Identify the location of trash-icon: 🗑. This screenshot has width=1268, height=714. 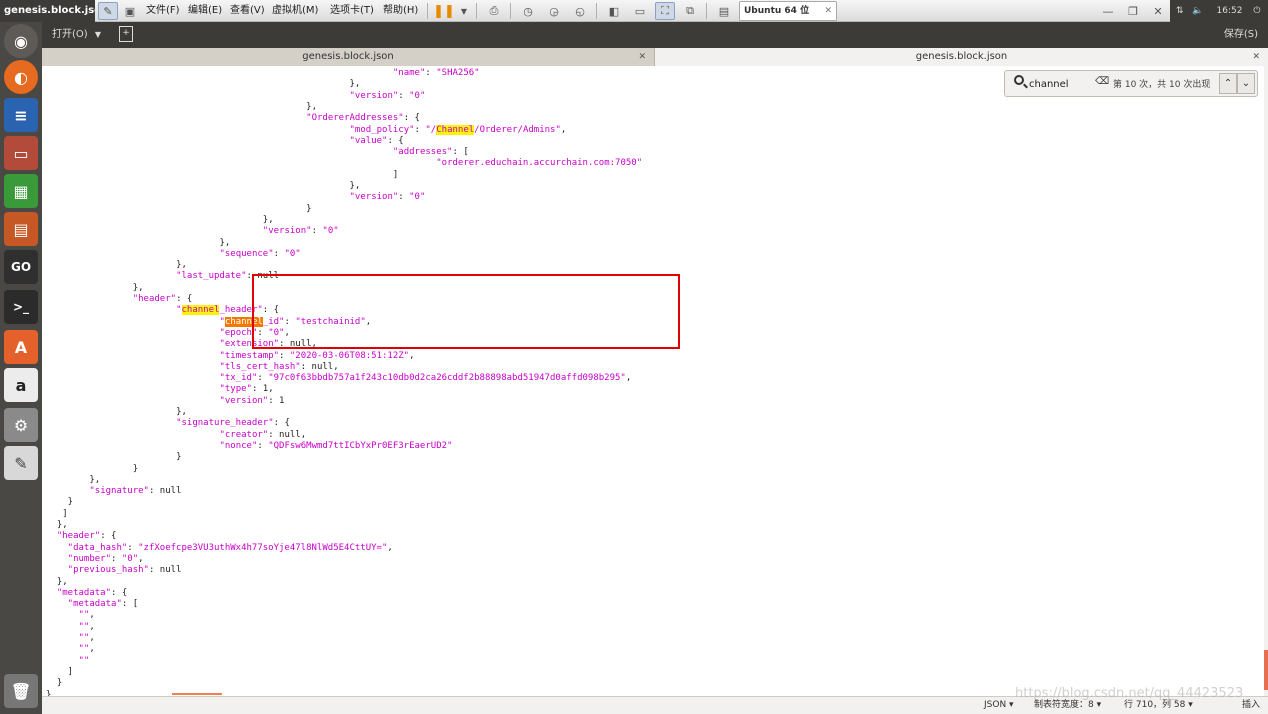
(21, 691).